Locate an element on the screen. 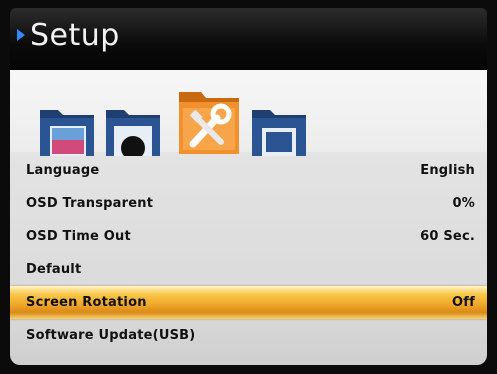 The height and width of the screenshot is (374, 497). menu-item-software-update: Software Update(USB) is located at coordinates (248, 335).